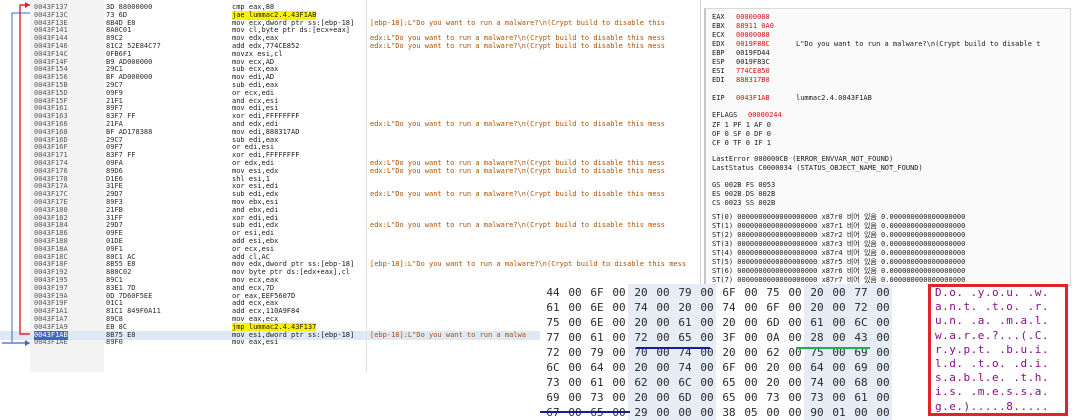  I want to click on hex-row: 75 00 6E 00 20 00 61 00 20 00 6D 00 61 00 6C 00, so click(734, 323).